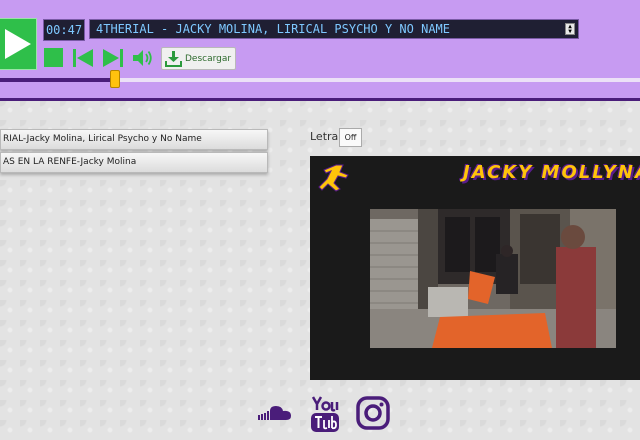 This screenshot has height=440, width=640. What do you see at coordinates (333, 178) in the screenshot?
I see `runner-logo-icon` at bounding box center [333, 178].